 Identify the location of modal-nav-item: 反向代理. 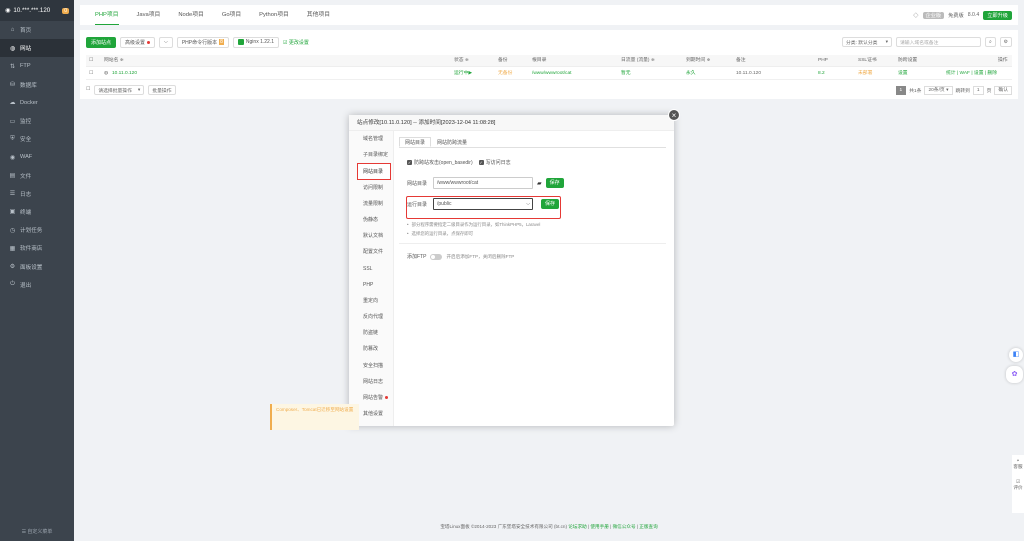
(371, 317).